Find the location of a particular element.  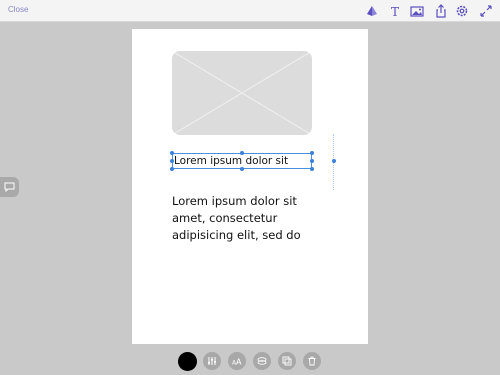

resize-handle-right is located at coordinates (312, 161).